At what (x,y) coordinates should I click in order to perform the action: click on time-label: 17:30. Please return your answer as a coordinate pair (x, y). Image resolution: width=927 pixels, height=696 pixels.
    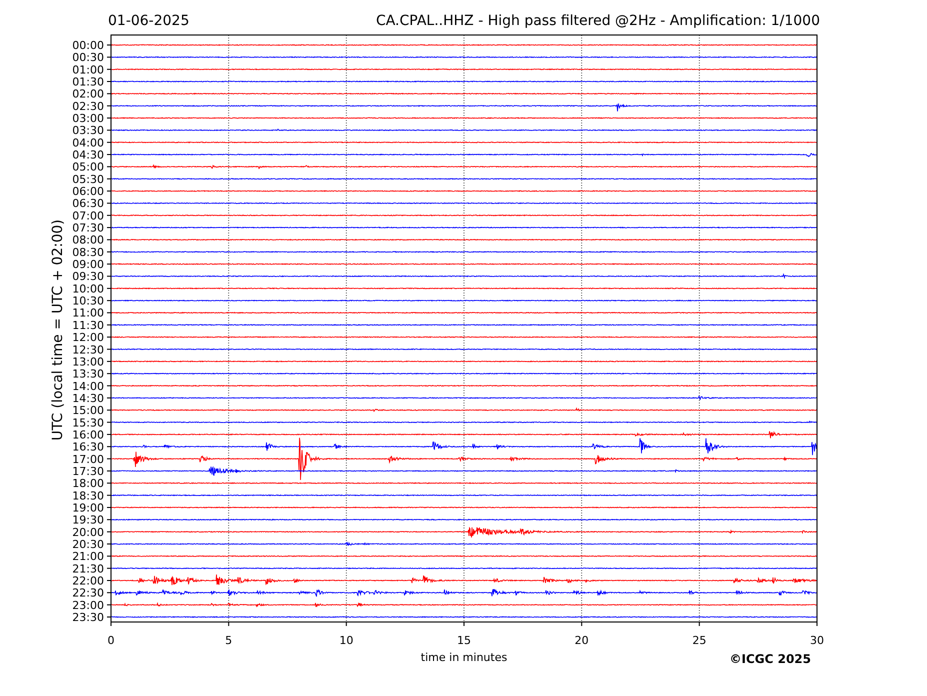
    Looking at the image, I should click on (88, 471).